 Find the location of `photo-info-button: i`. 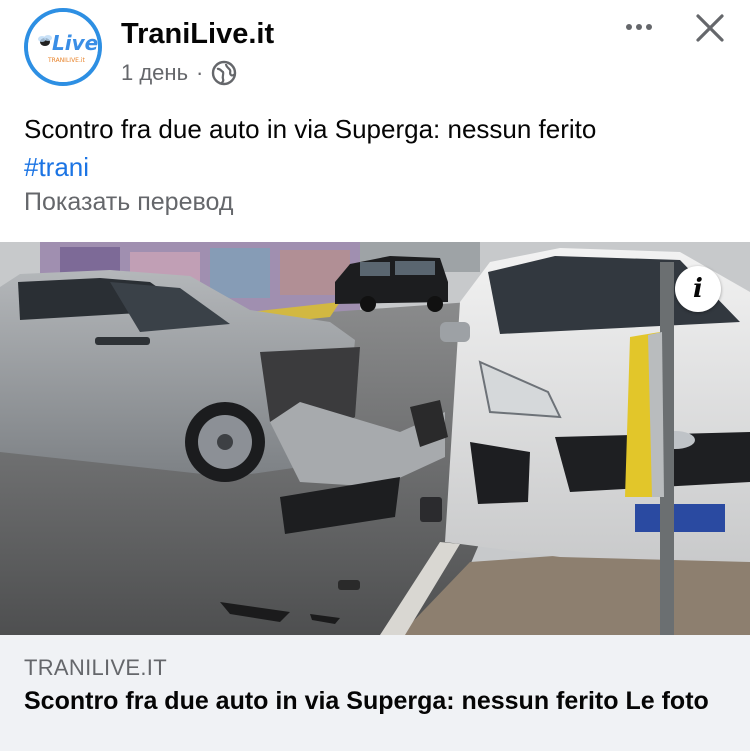

photo-info-button: i is located at coordinates (698, 289).